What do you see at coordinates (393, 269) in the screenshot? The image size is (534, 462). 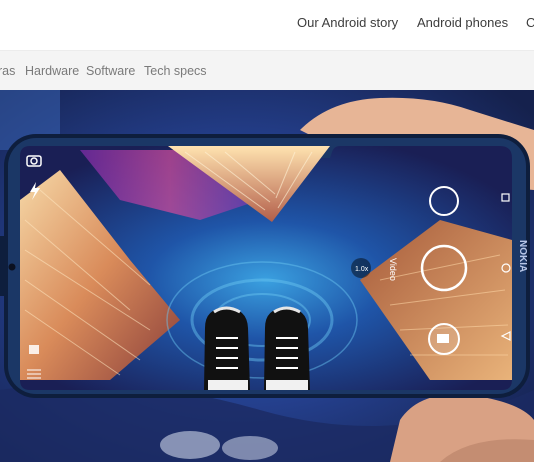 I see `mode-label: Video` at bounding box center [393, 269].